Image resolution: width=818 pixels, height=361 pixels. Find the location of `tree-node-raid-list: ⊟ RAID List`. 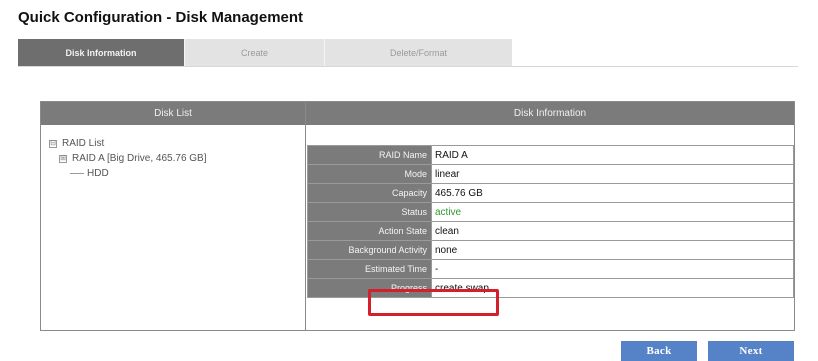

tree-node-raid-list: ⊟ RAID List is located at coordinates (128, 143).